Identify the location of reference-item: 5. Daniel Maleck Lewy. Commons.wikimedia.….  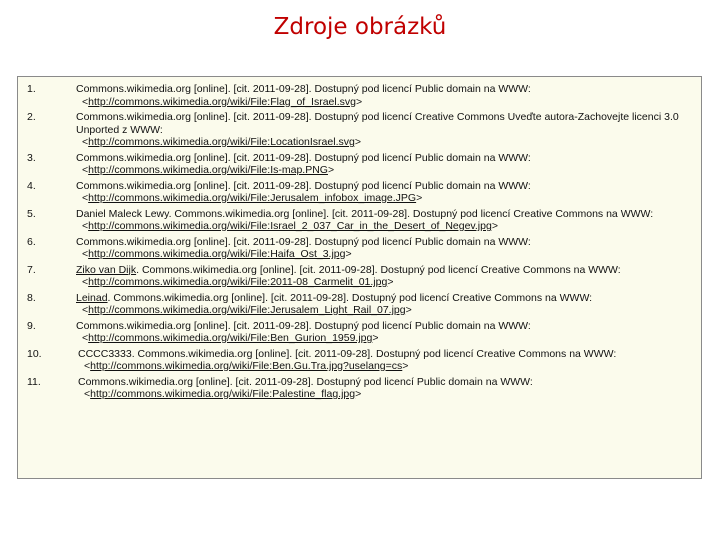
(359, 220).